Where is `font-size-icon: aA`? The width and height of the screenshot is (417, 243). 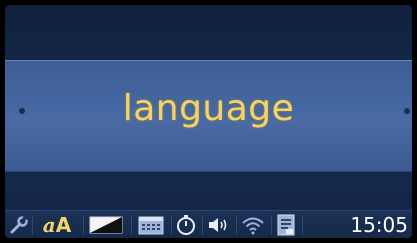 font-size-icon: aA is located at coordinates (57, 225).